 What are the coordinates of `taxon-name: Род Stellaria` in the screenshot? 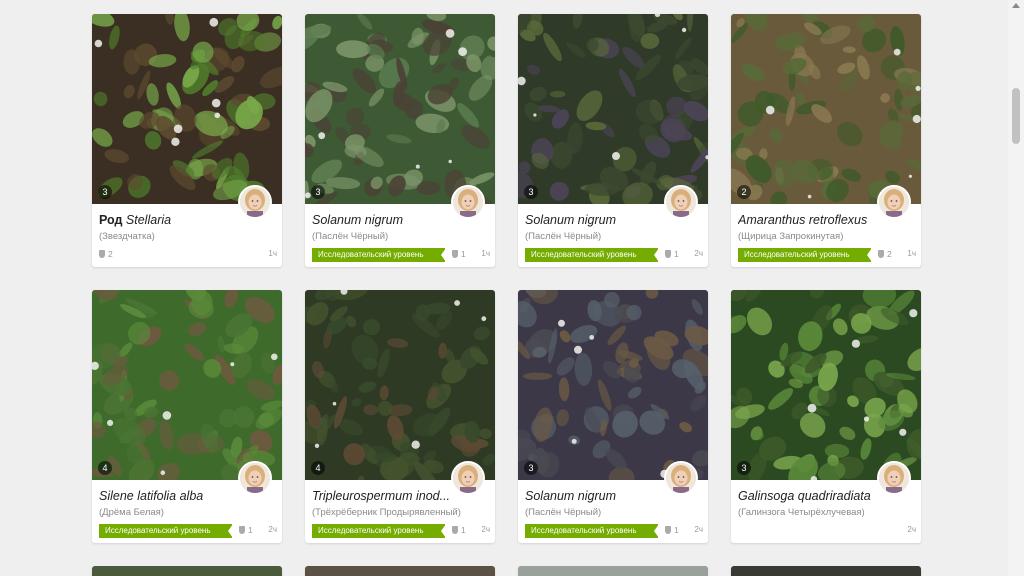 It's located at (169, 220).